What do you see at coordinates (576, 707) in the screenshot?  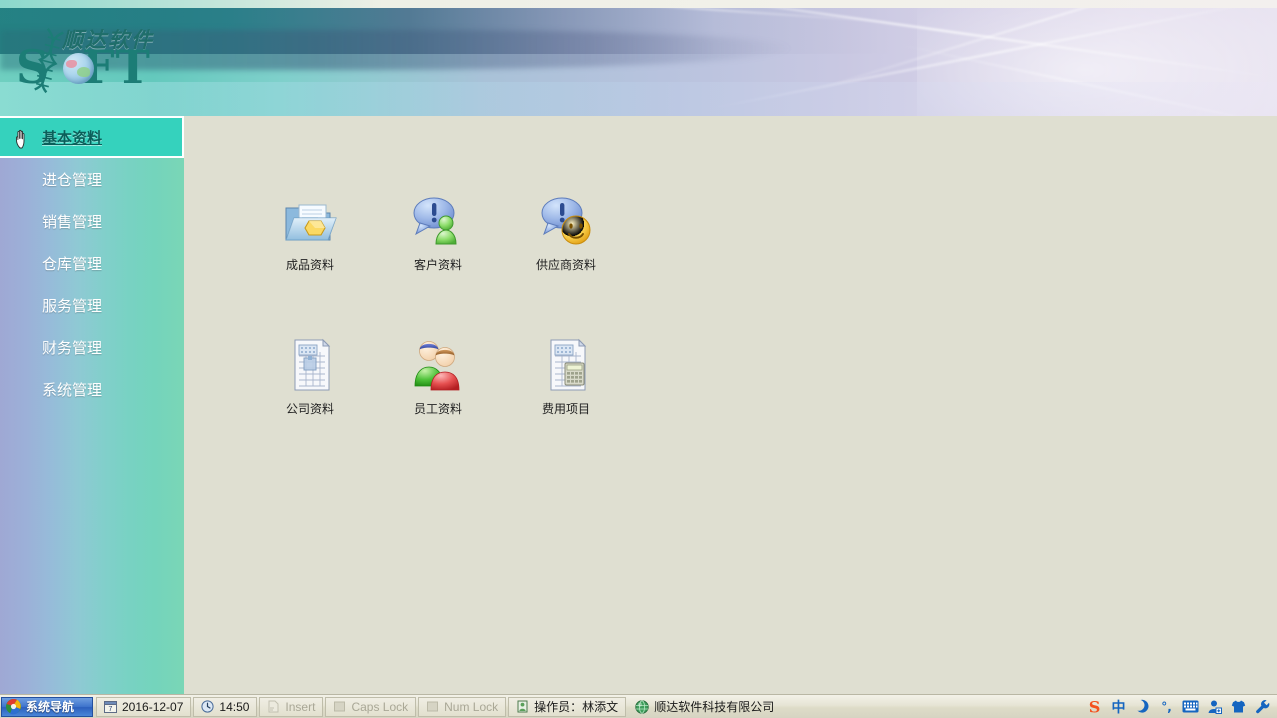 I see `status-operator: 操作员：林添文` at bounding box center [576, 707].